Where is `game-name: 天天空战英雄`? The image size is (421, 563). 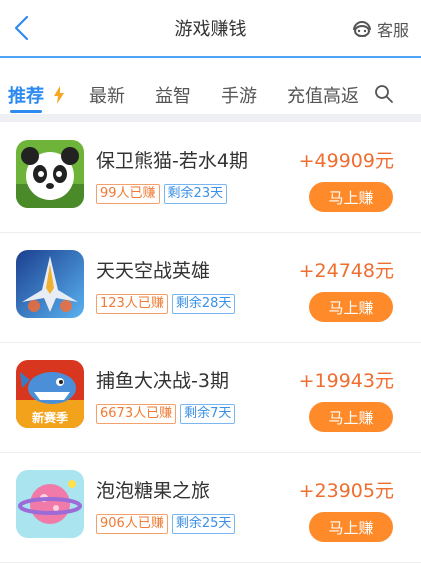
game-name: 天天空战英雄 is located at coordinates (153, 271).